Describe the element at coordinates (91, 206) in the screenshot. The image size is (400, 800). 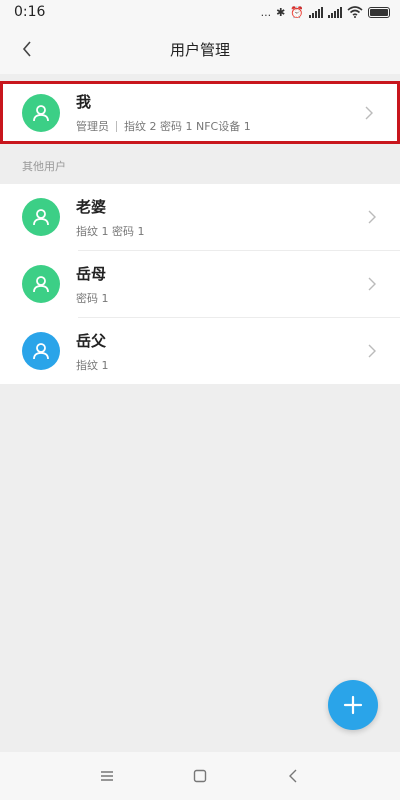
I see `user-name: 老婆` at that location.